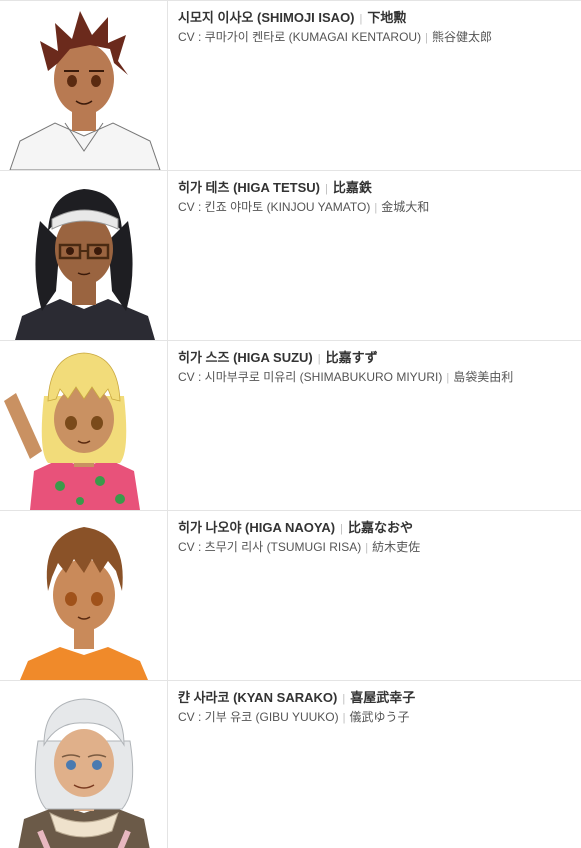  What do you see at coordinates (285, 697) in the screenshot?
I see `character-romaji-name: (KYAN SARAKO)` at bounding box center [285, 697].